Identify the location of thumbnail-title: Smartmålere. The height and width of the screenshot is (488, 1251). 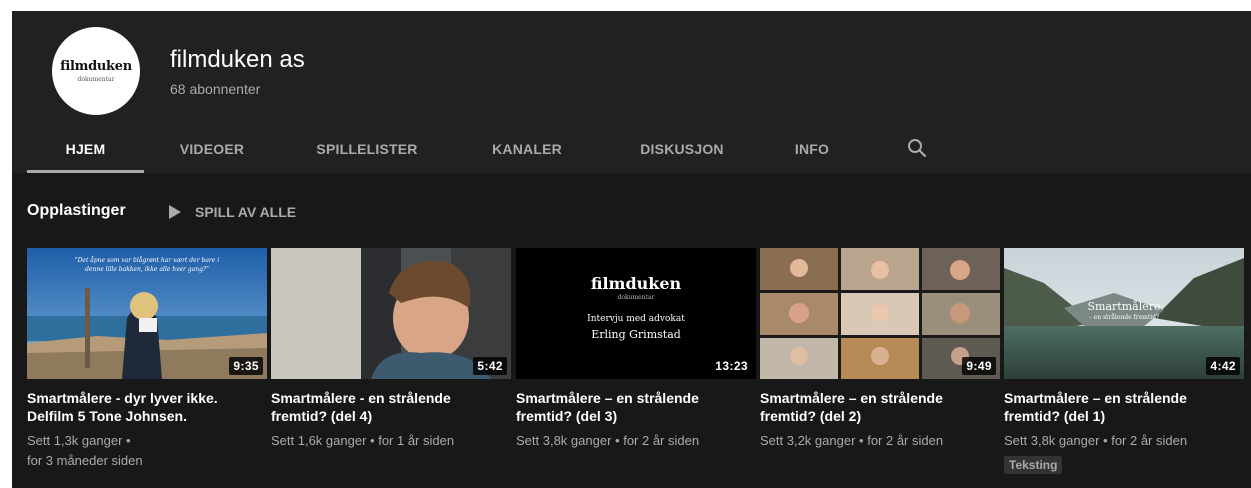
(1124, 306).